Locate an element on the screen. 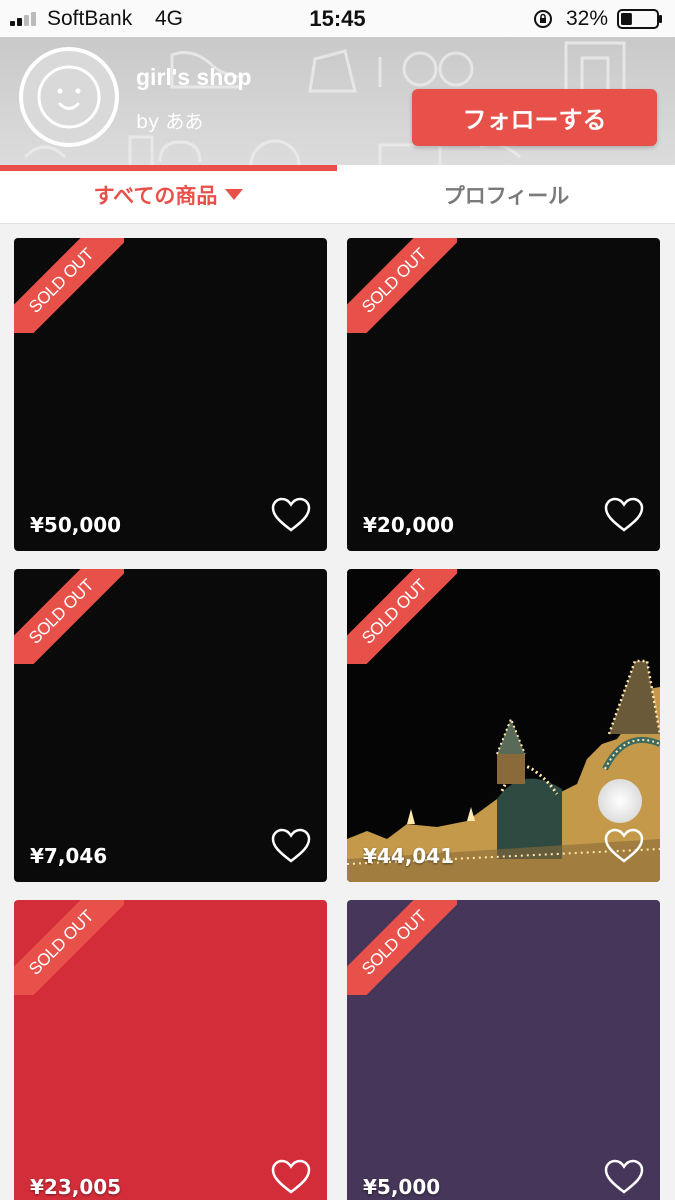 Image resolution: width=675 pixels, height=1200 pixels. dropdown-arrow-icon is located at coordinates (234, 194).